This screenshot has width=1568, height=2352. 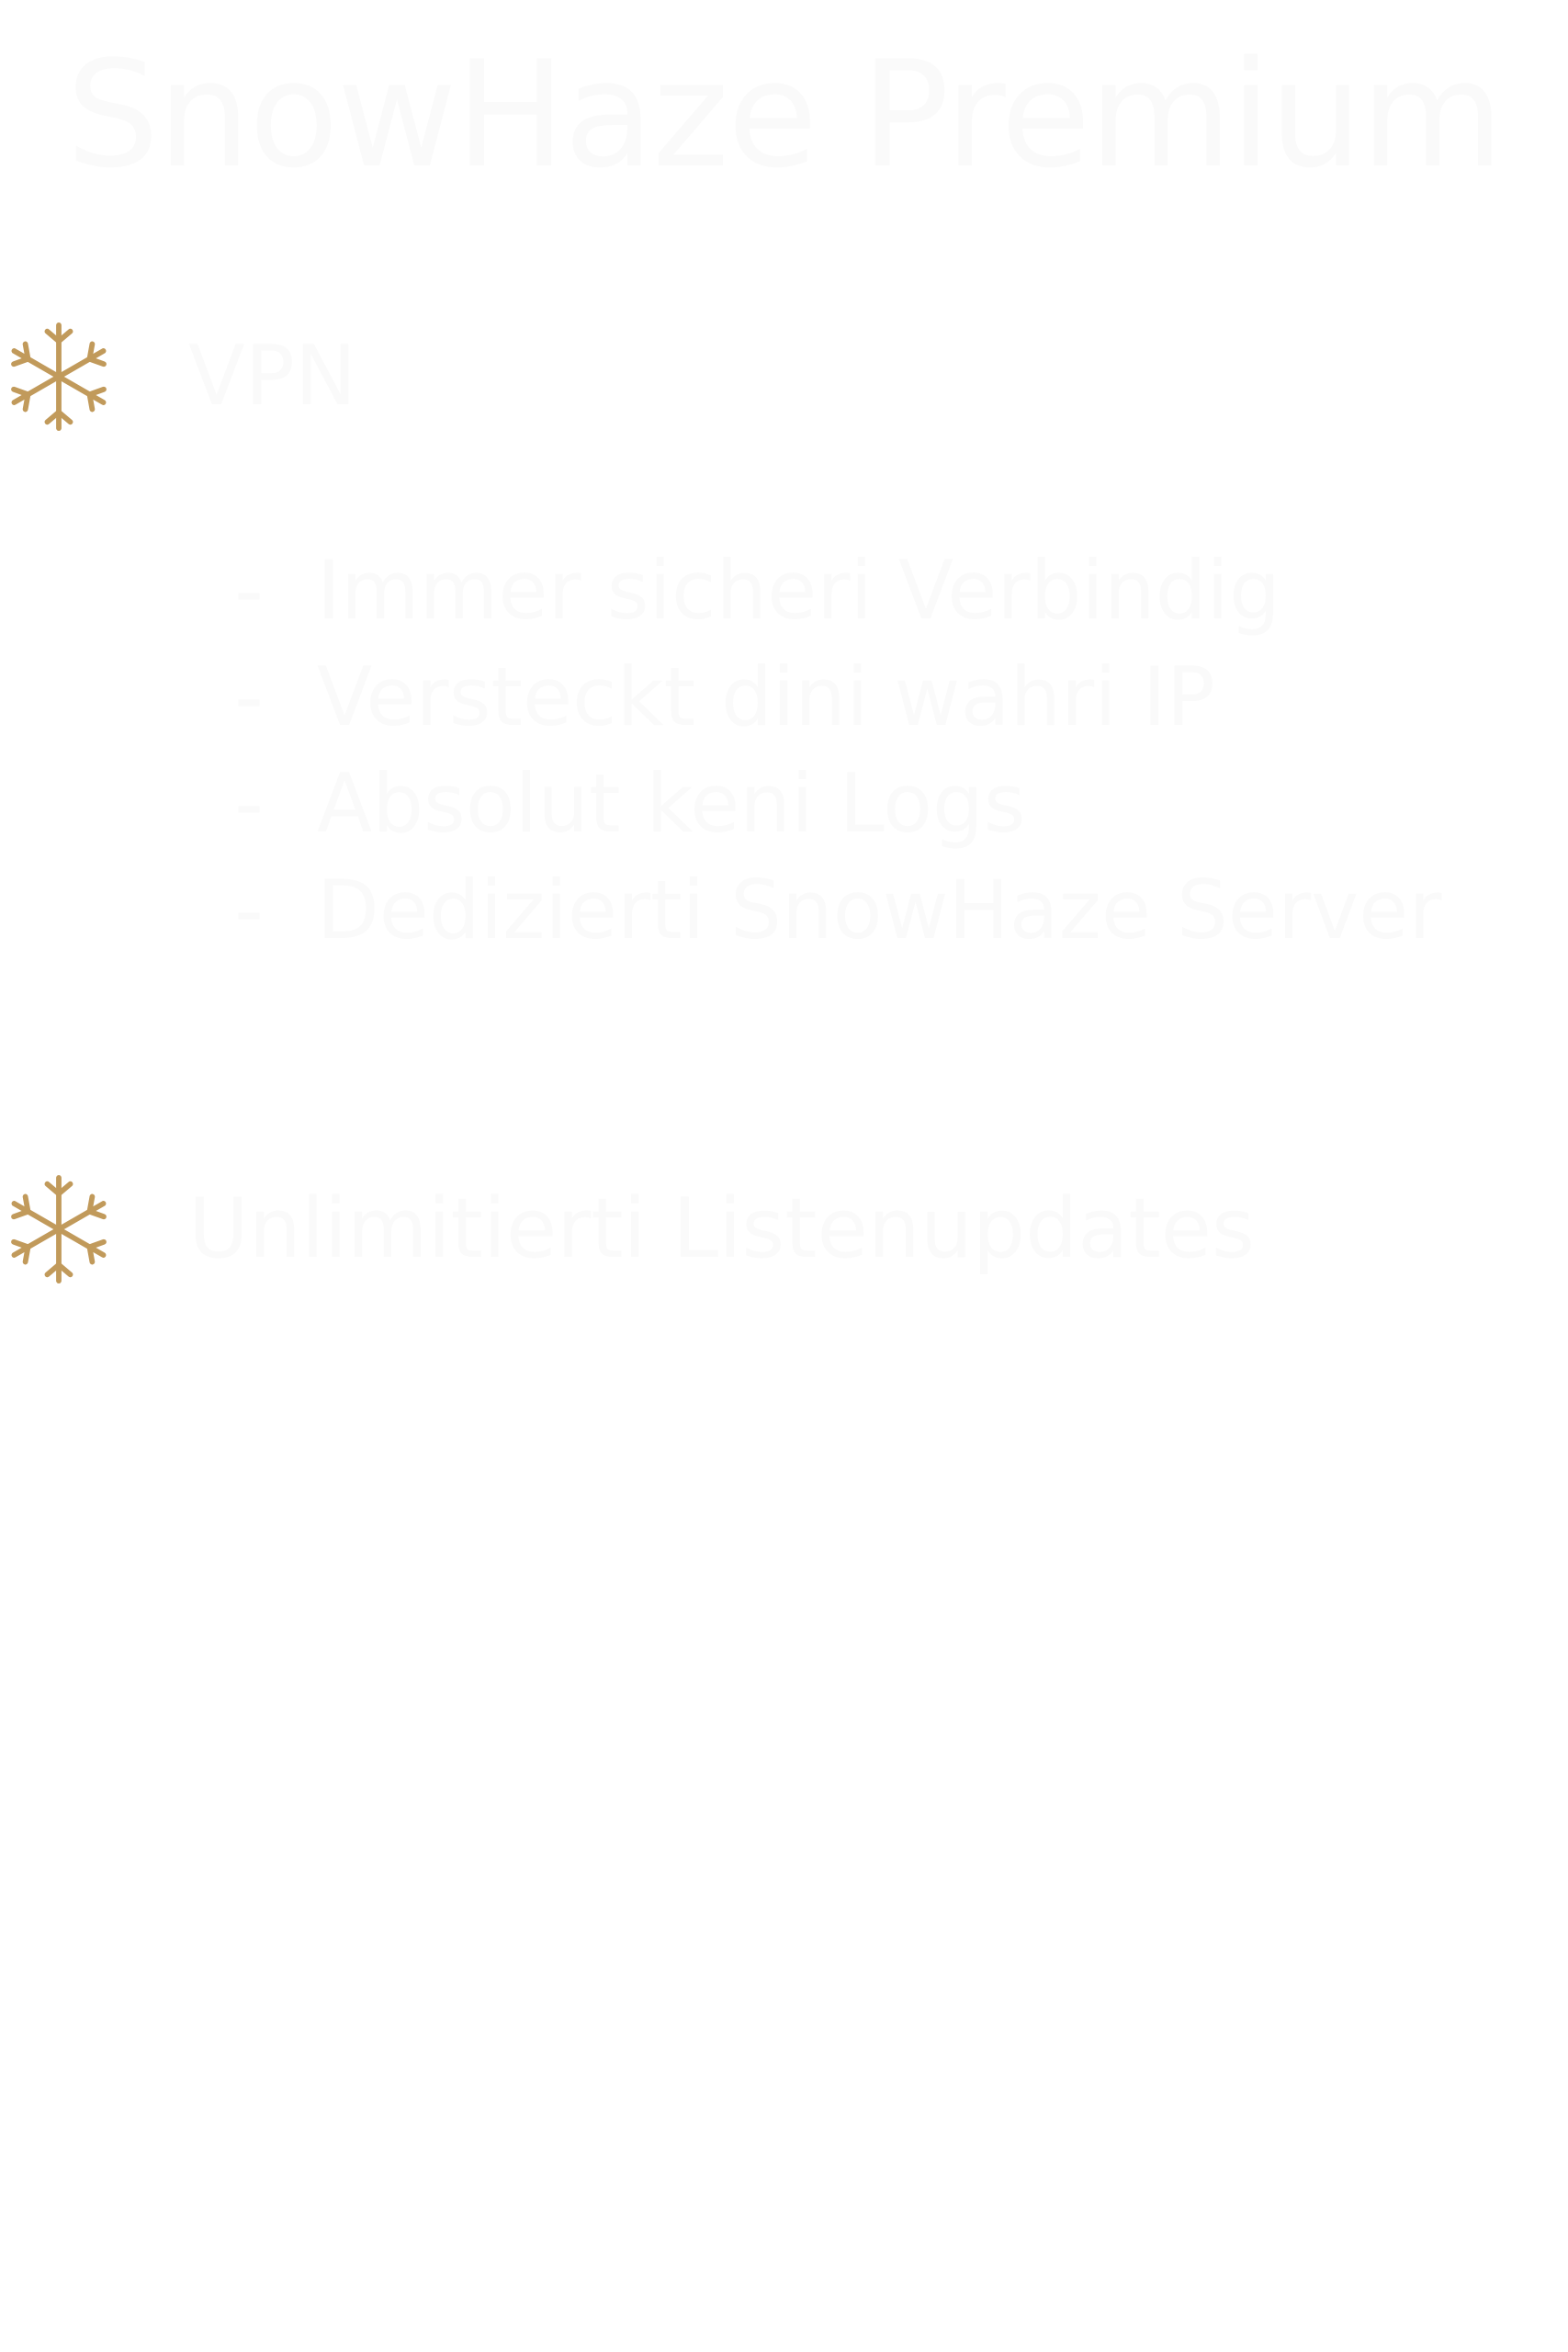 What do you see at coordinates (630, 803) in the screenshot?
I see `list-item: - Absolut keni Logs` at bounding box center [630, 803].